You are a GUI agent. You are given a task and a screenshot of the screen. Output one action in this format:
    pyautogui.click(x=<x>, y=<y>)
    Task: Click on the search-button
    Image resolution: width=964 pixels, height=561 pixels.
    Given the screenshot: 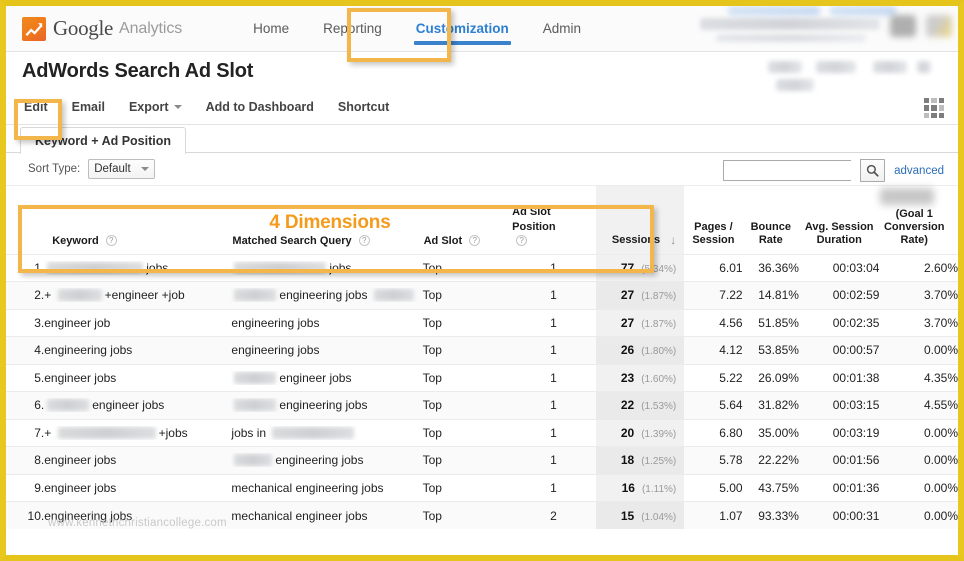 What is the action you would take?
    pyautogui.click(x=873, y=170)
    